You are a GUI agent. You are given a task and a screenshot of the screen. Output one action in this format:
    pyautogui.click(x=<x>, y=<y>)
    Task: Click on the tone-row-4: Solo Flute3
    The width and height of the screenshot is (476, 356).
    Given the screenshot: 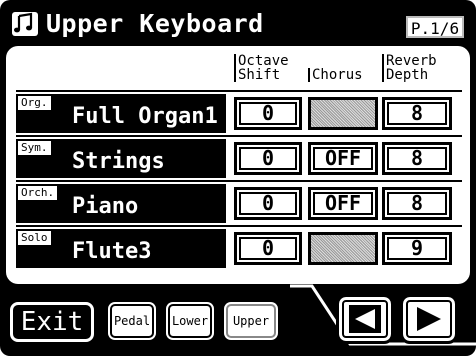 What is the action you would take?
    pyautogui.click(x=121, y=248)
    